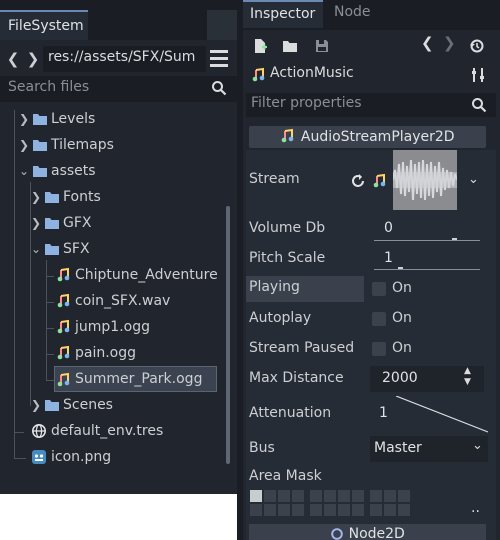 The image size is (500, 540). I want to click on max-distance-spinbox: 2000 ▲ ▼, so click(427, 379).